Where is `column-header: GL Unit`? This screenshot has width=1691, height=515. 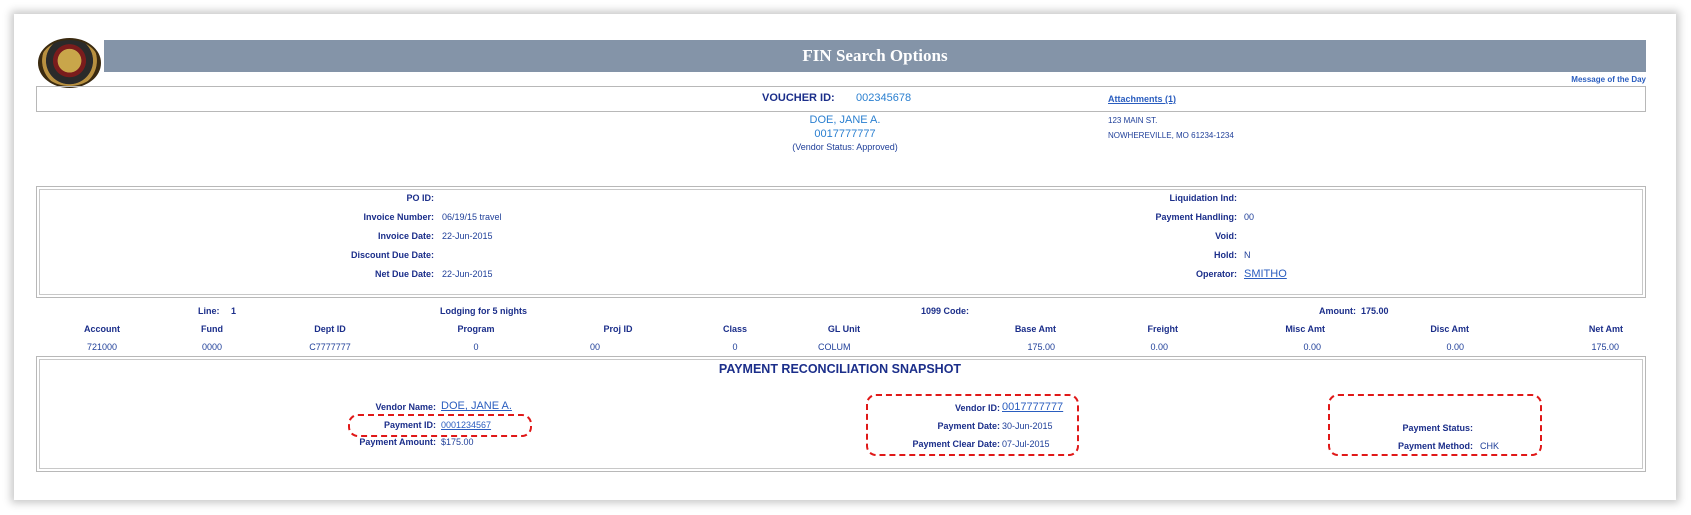 column-header: GL Unit is located at coordinates (844, 329).